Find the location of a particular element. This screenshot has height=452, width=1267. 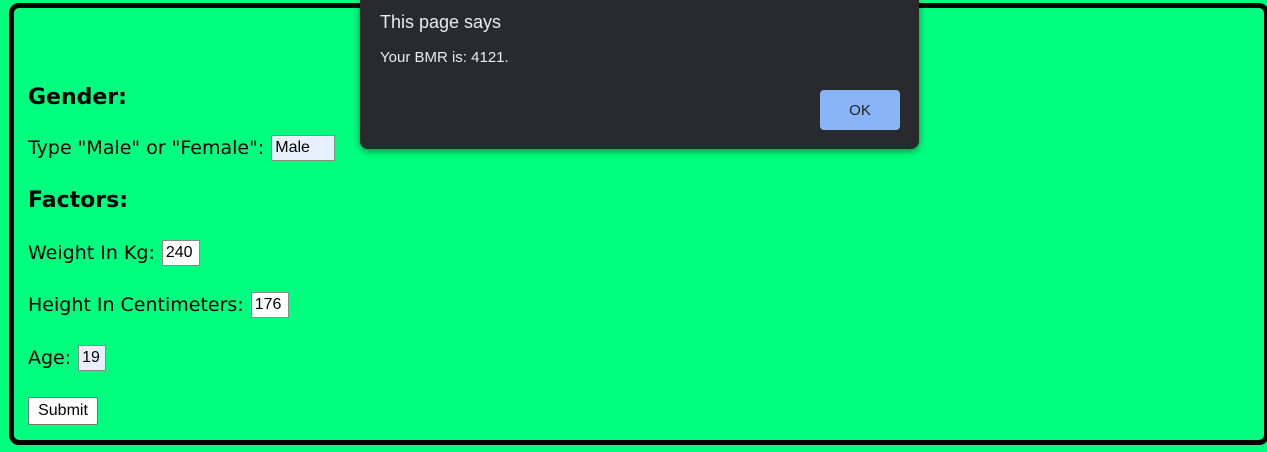

gender-heading: Gender: is located at coordinates (77, 97).